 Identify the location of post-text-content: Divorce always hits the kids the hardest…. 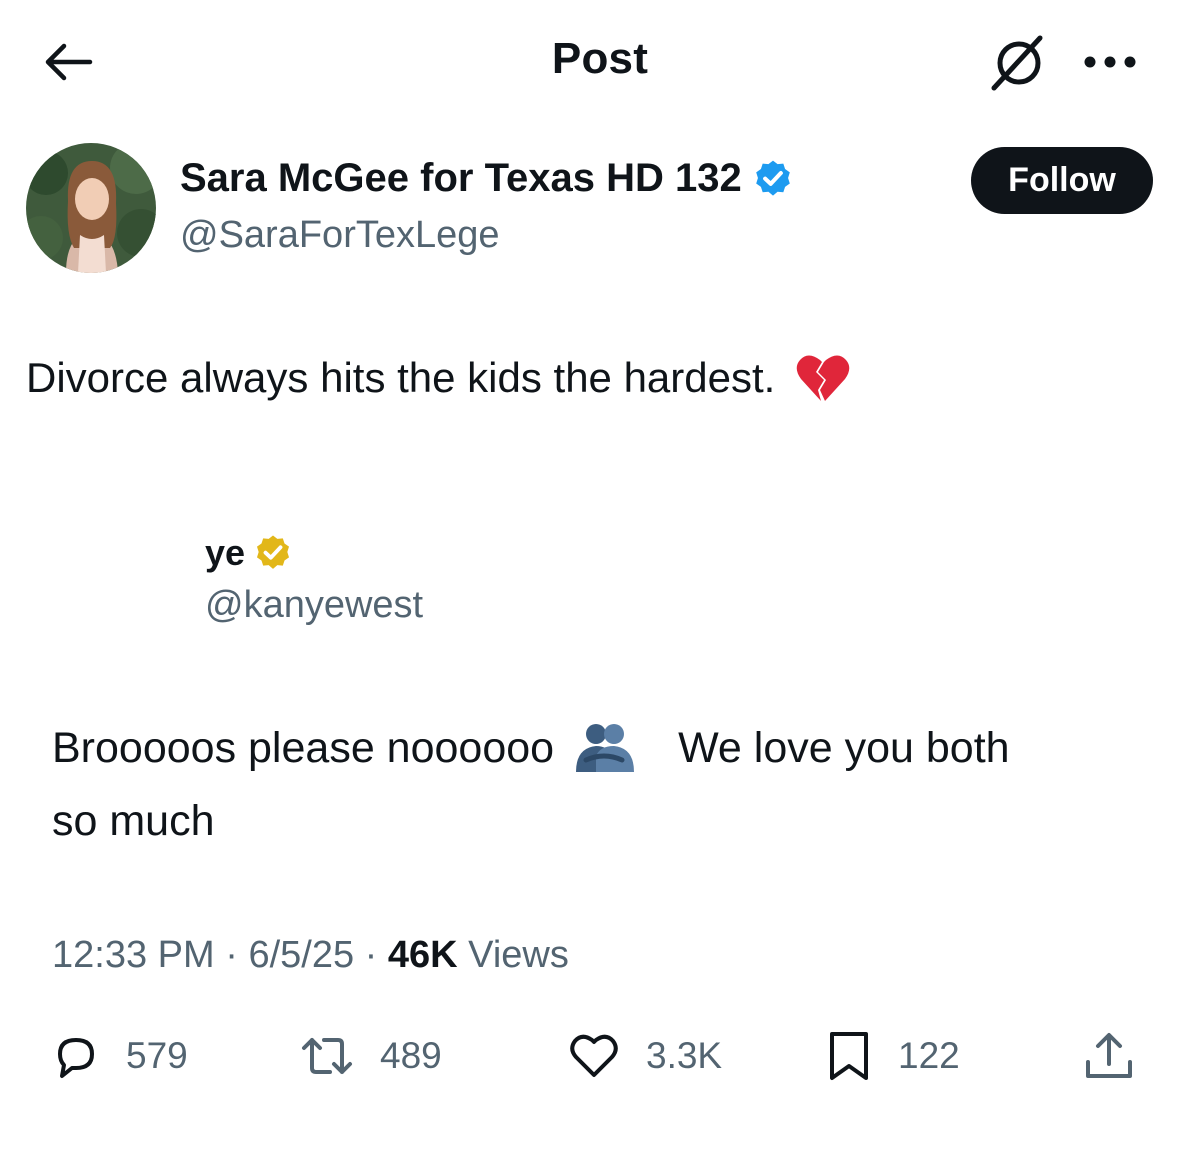
(401, 377).